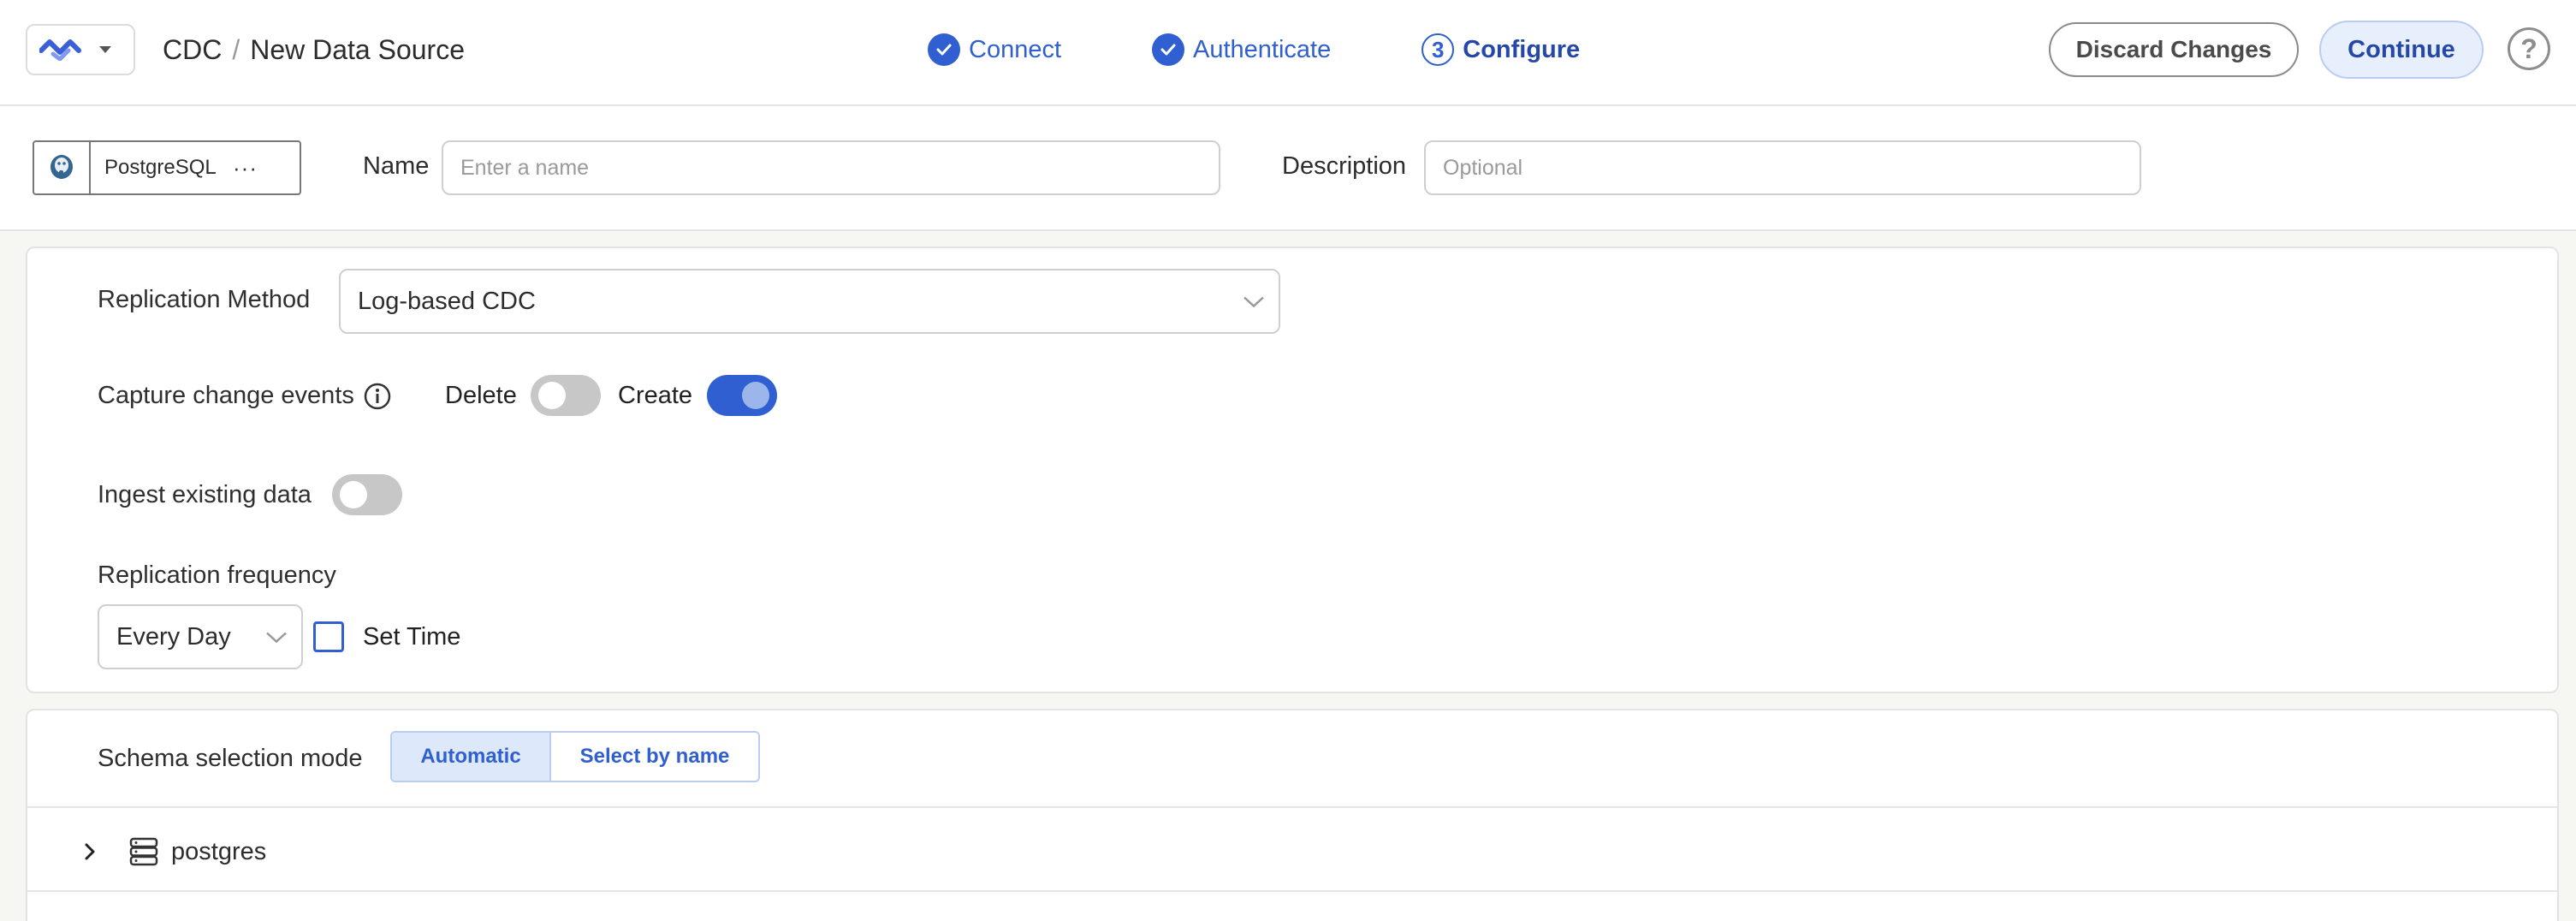 The width and height of the screenshot is (2576, 921). What do you see at coordinates (1782, 167) in the screenshot?
I see `description-input` at bounding box center [1782, 167].